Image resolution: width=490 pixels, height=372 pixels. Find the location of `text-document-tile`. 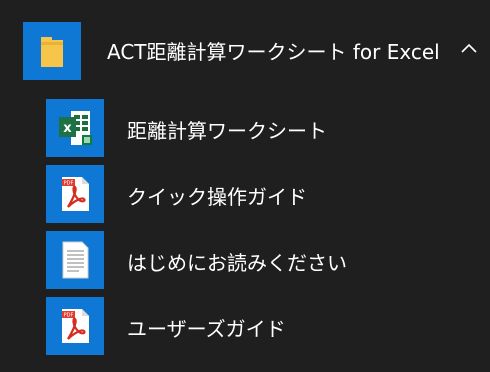

text-document-tile is located at coordinates (75, 260).